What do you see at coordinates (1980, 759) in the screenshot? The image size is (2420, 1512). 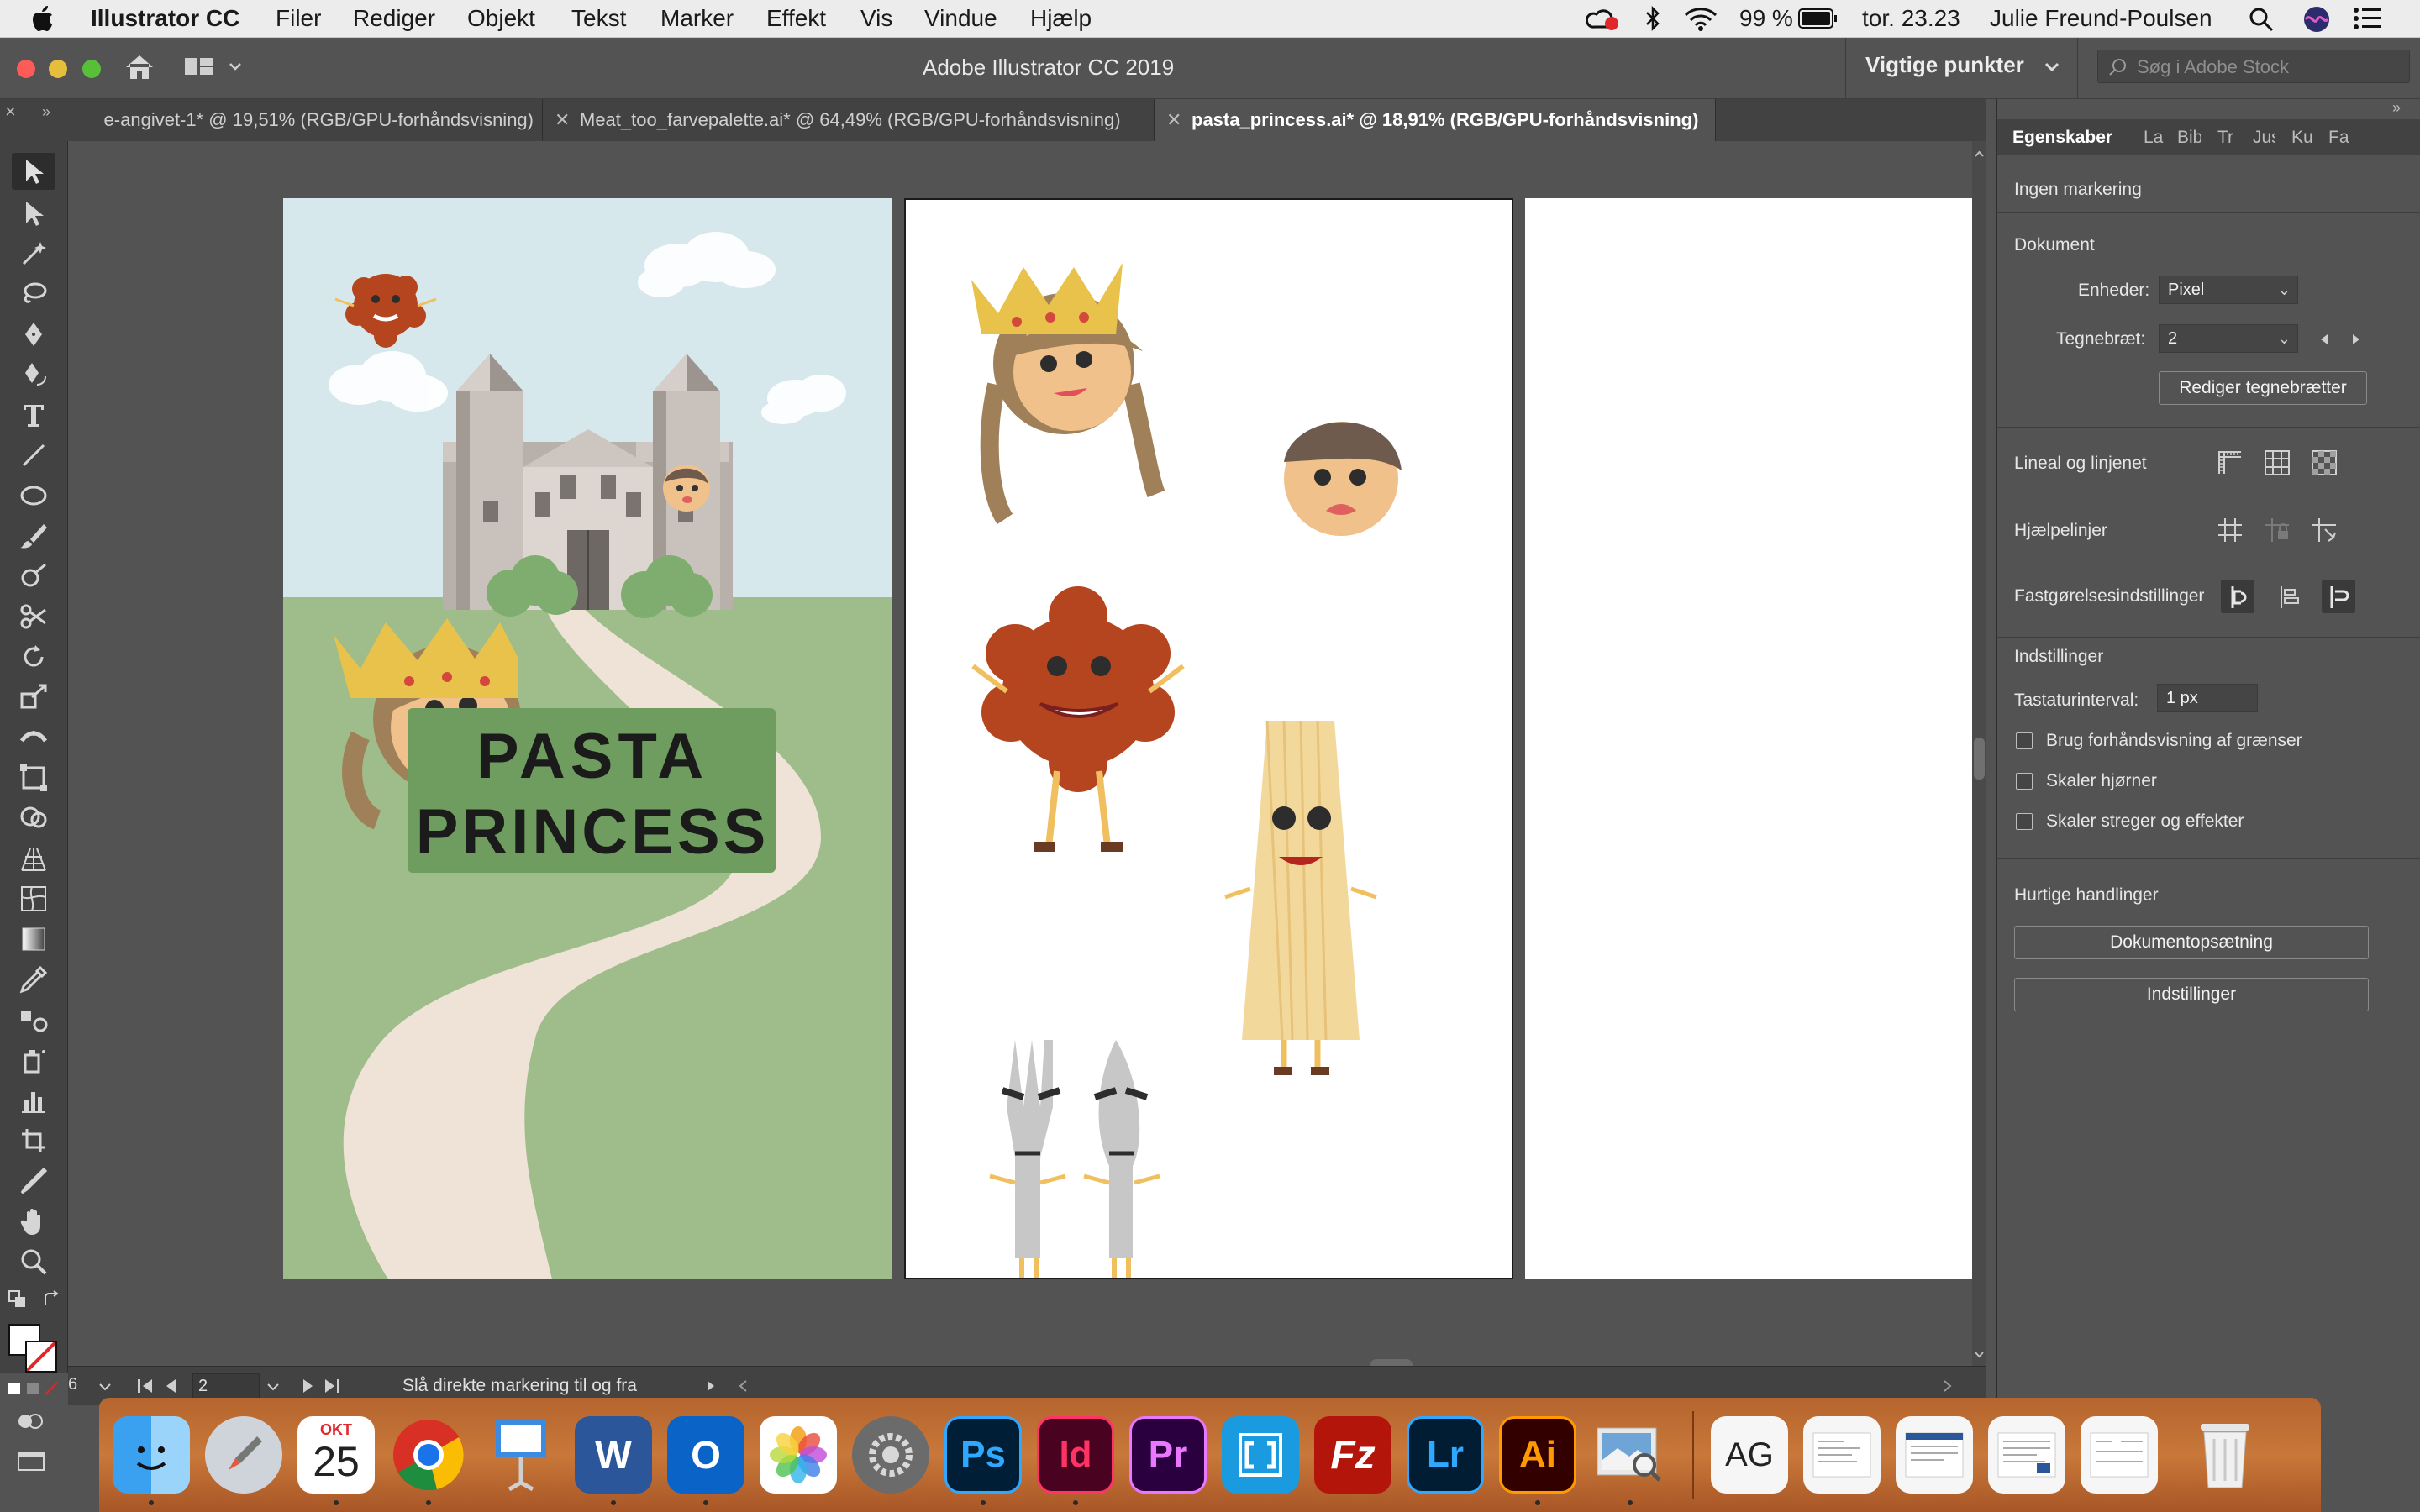 I see `vertical-scroll-thumb` at bounding box center [1980, 759].